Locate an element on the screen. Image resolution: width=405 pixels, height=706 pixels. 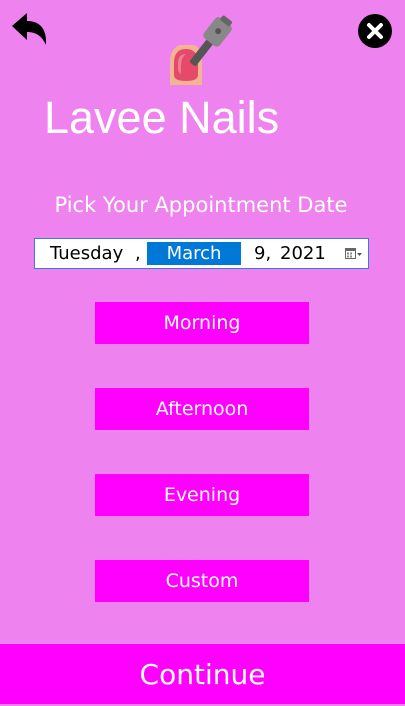
evening-button: Evening is located at coordinates (202, 495).